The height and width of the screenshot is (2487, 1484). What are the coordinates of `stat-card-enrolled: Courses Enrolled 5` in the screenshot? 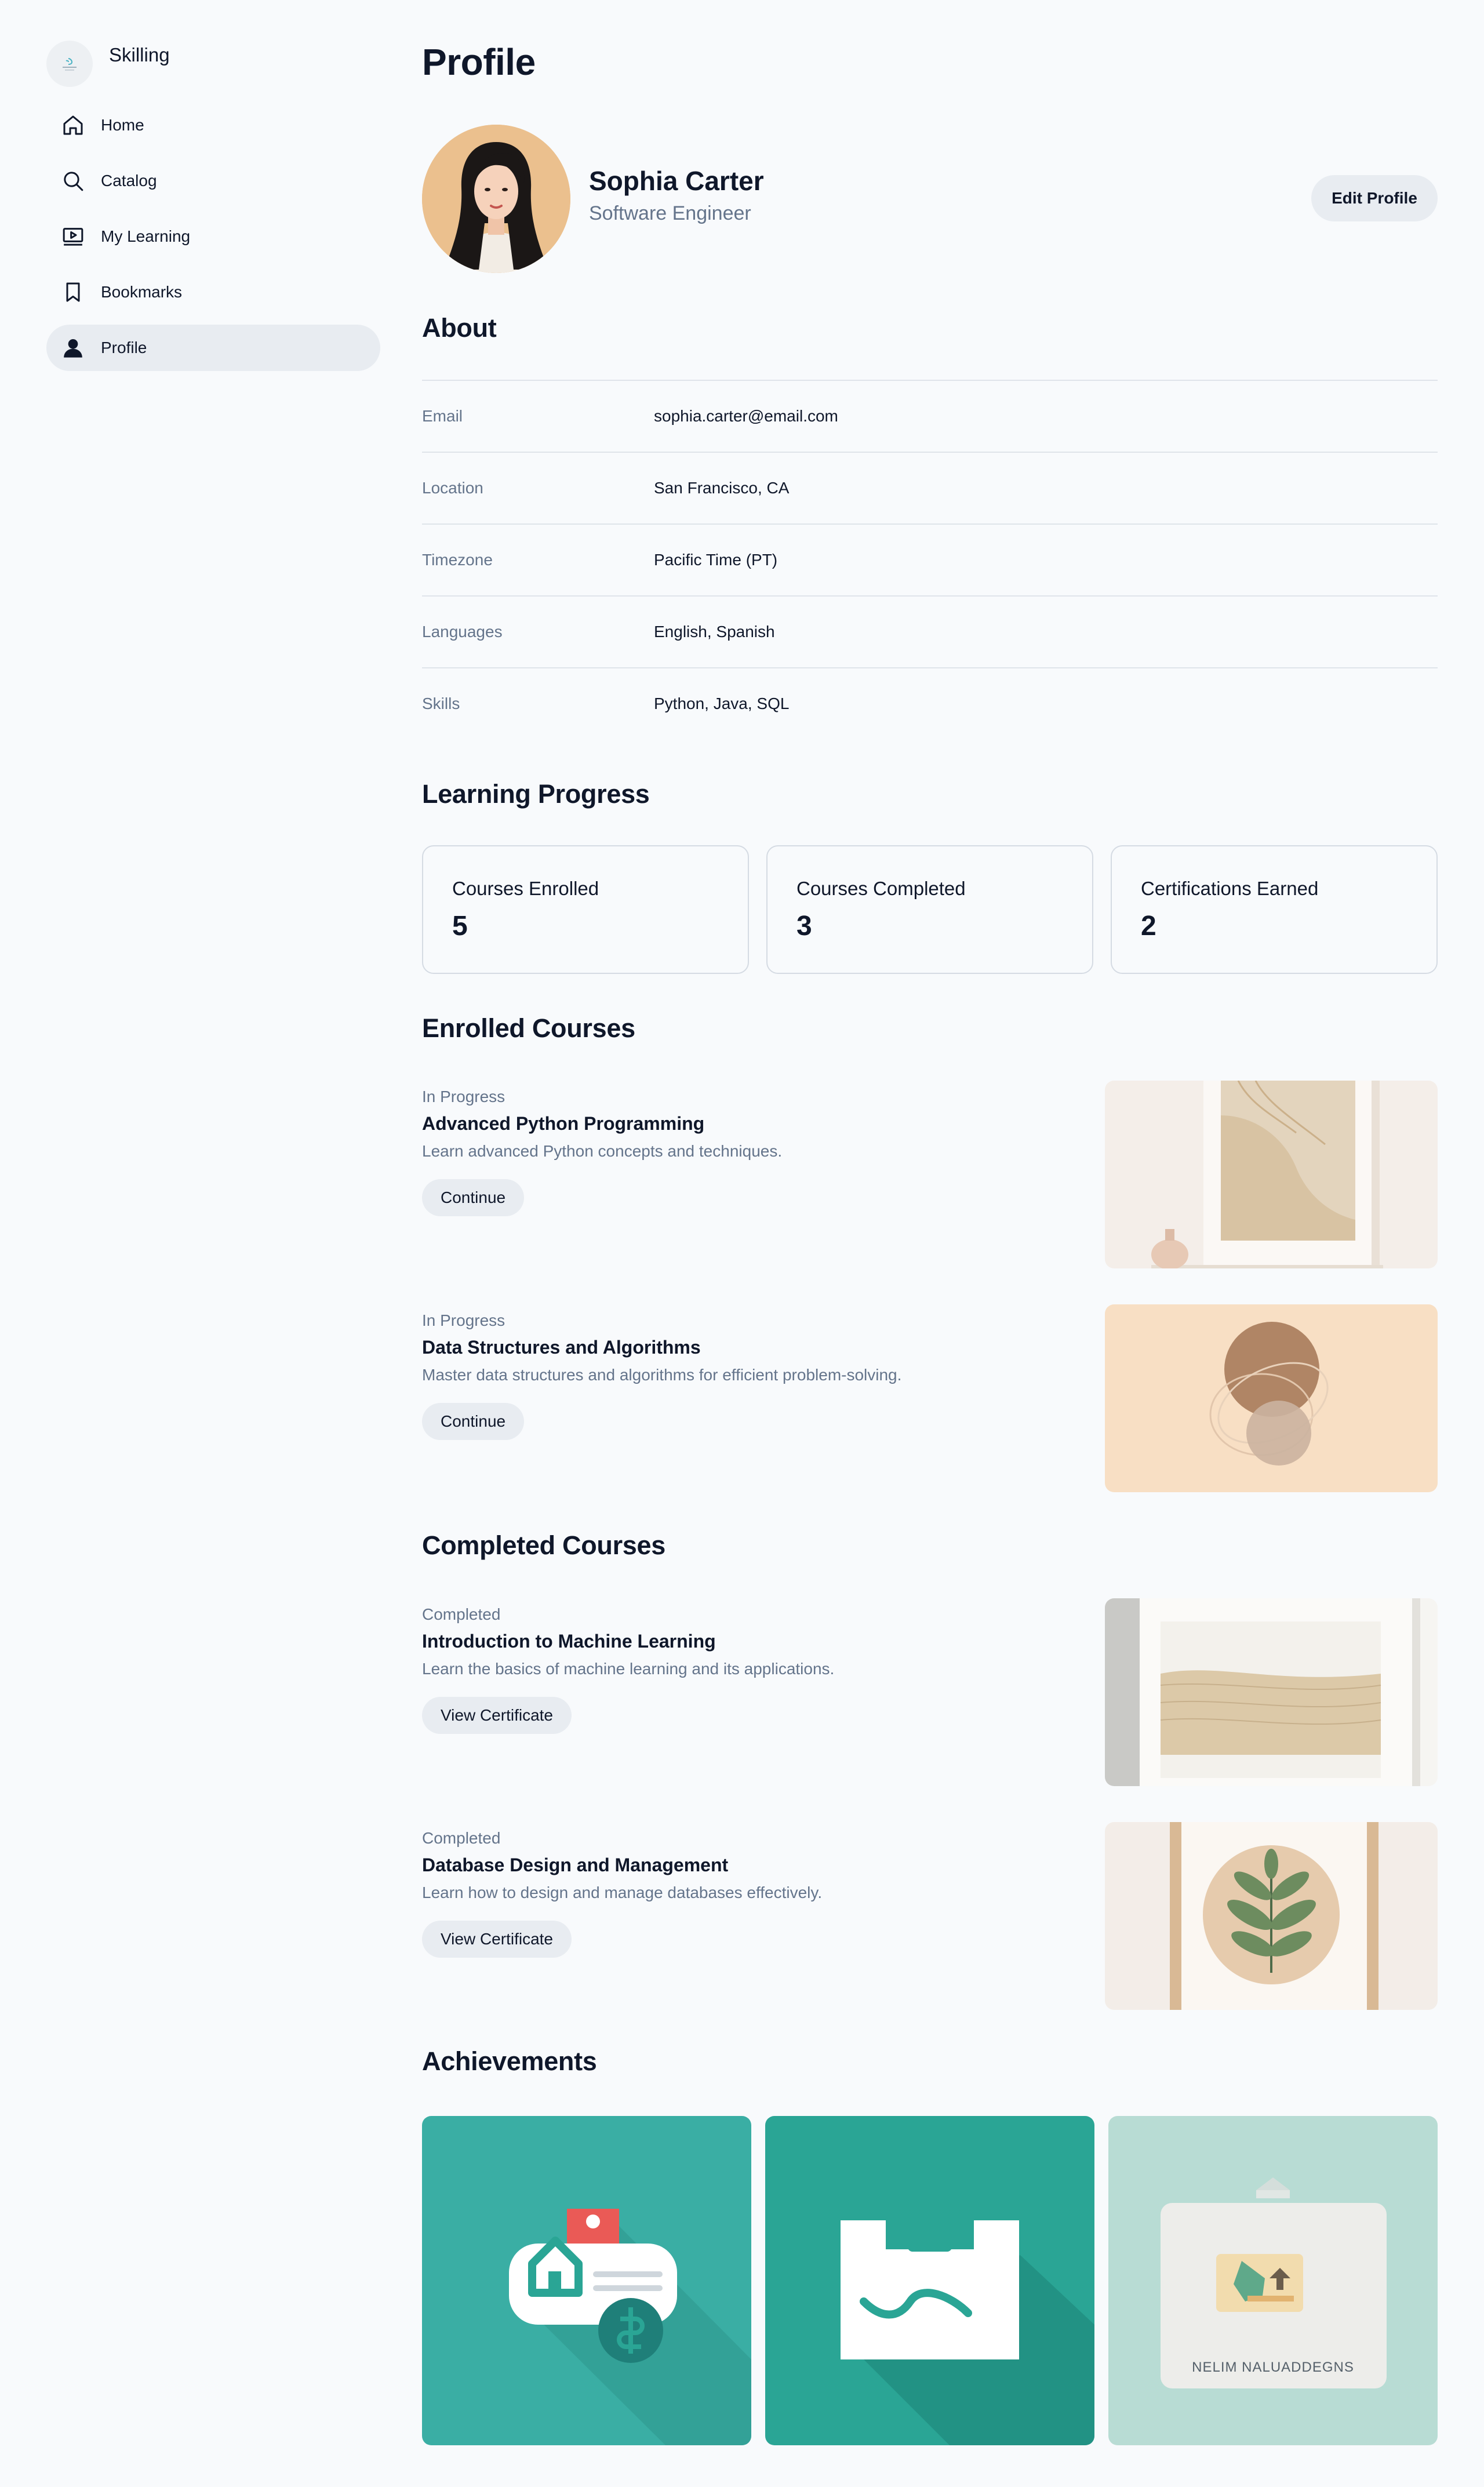 It's located at (586, 909).